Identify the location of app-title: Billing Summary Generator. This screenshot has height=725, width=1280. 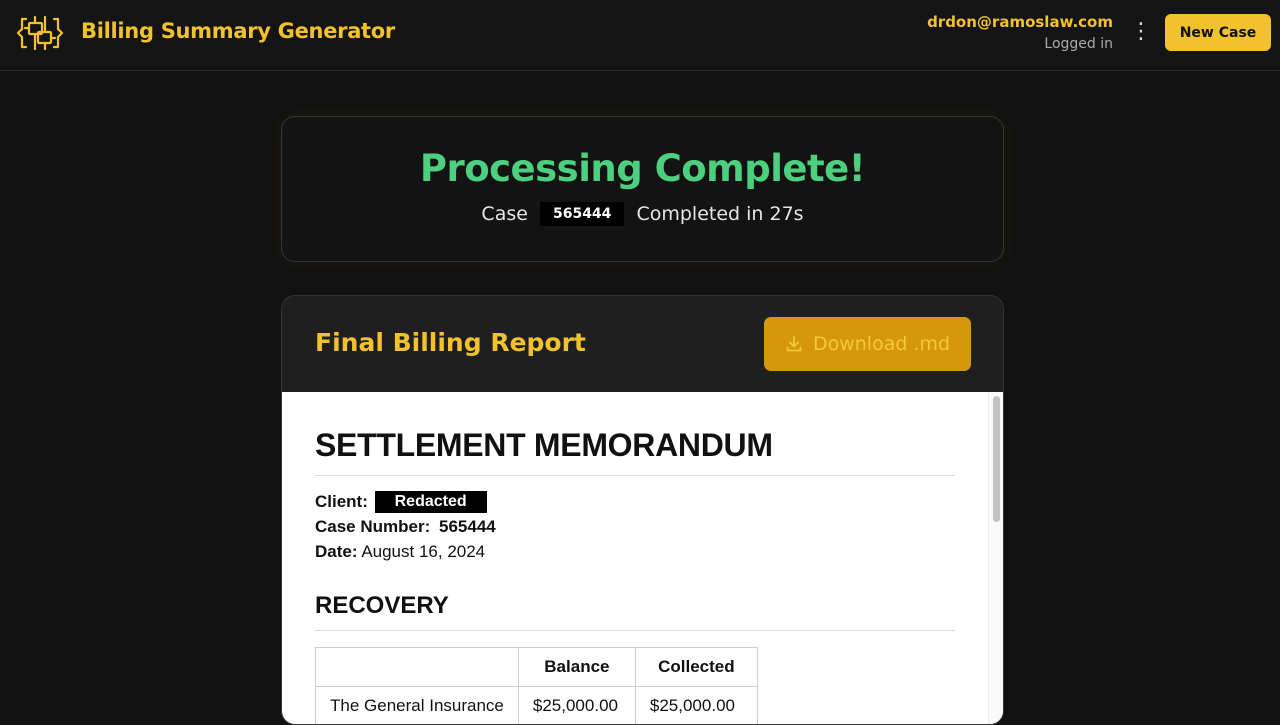
(238, 31).